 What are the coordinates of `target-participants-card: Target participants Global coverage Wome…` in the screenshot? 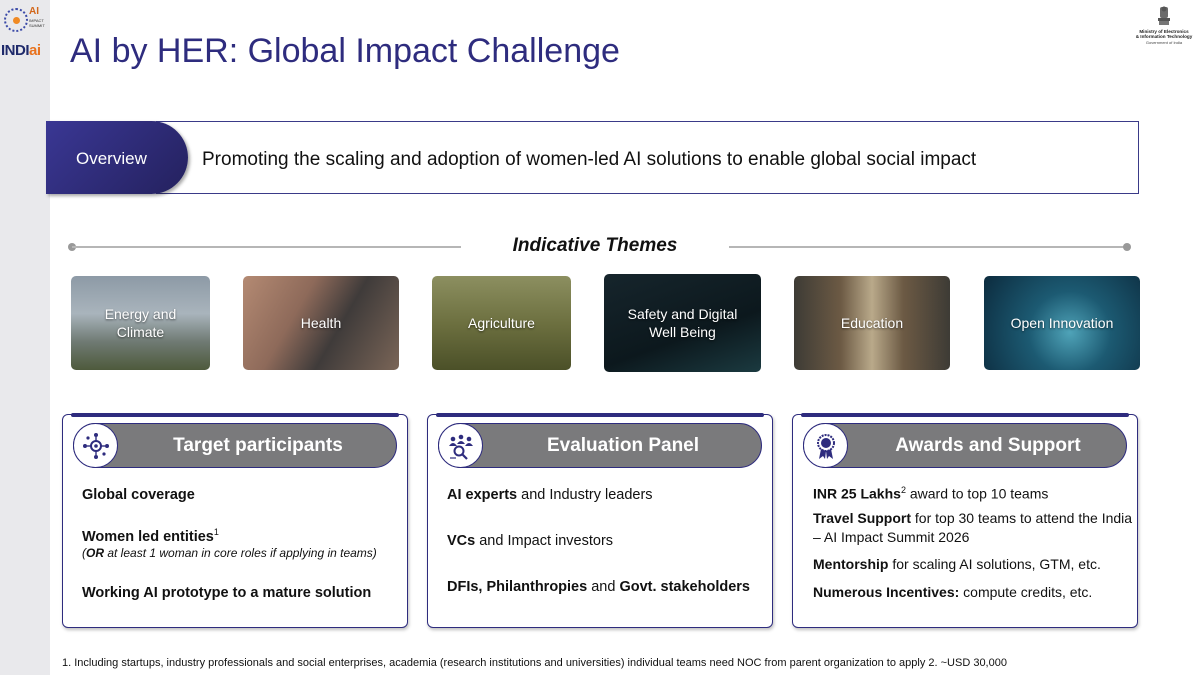 It's located at (235, 520).